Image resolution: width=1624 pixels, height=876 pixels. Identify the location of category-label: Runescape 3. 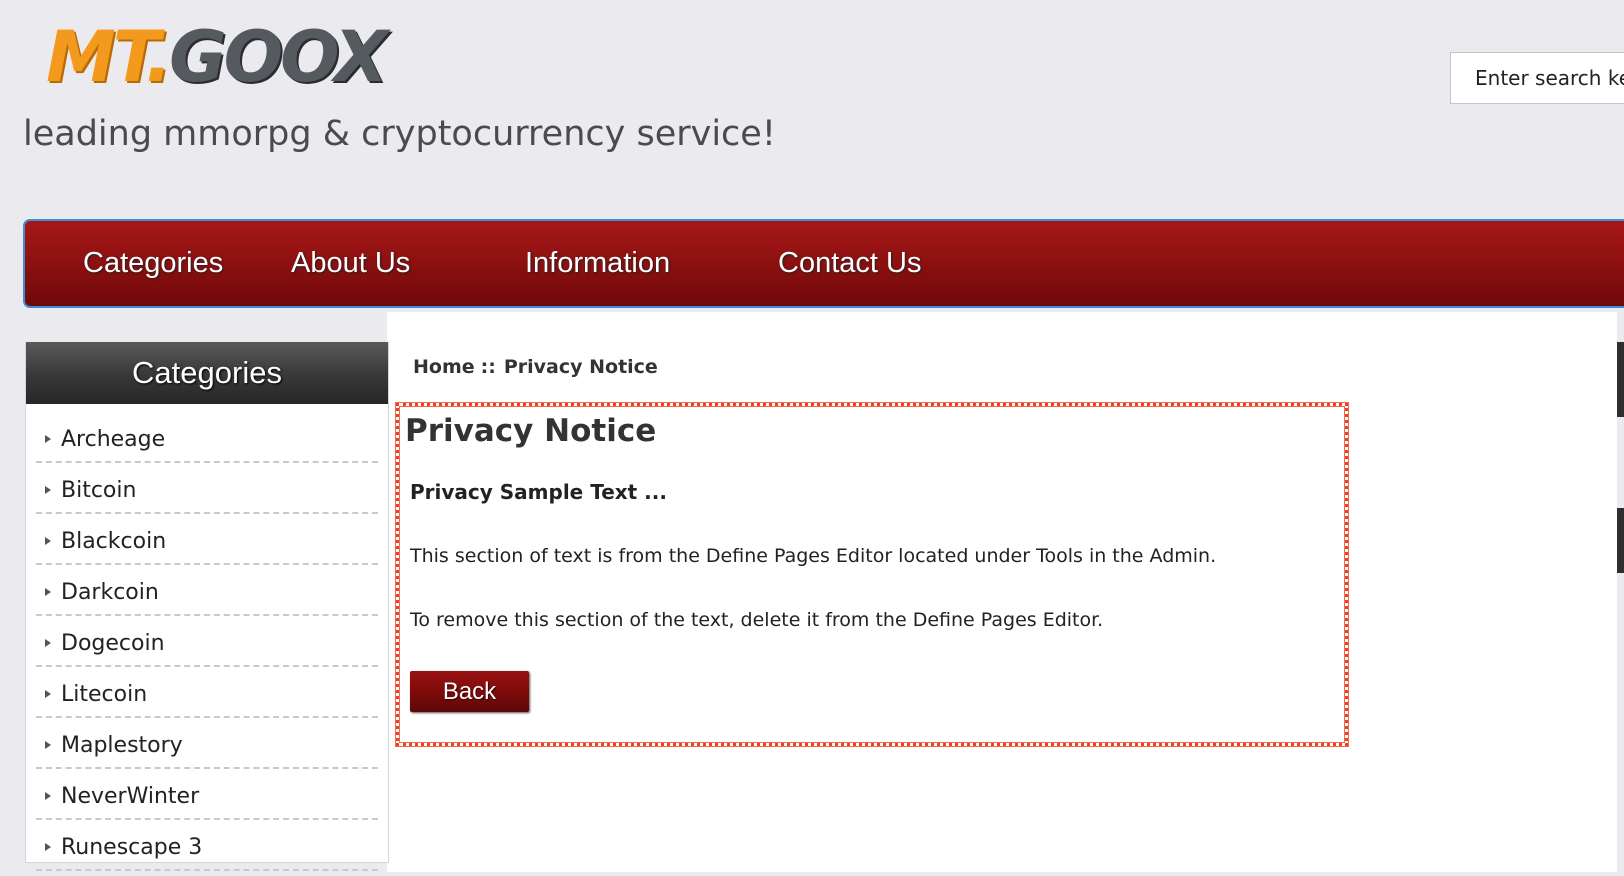
(132, 847).